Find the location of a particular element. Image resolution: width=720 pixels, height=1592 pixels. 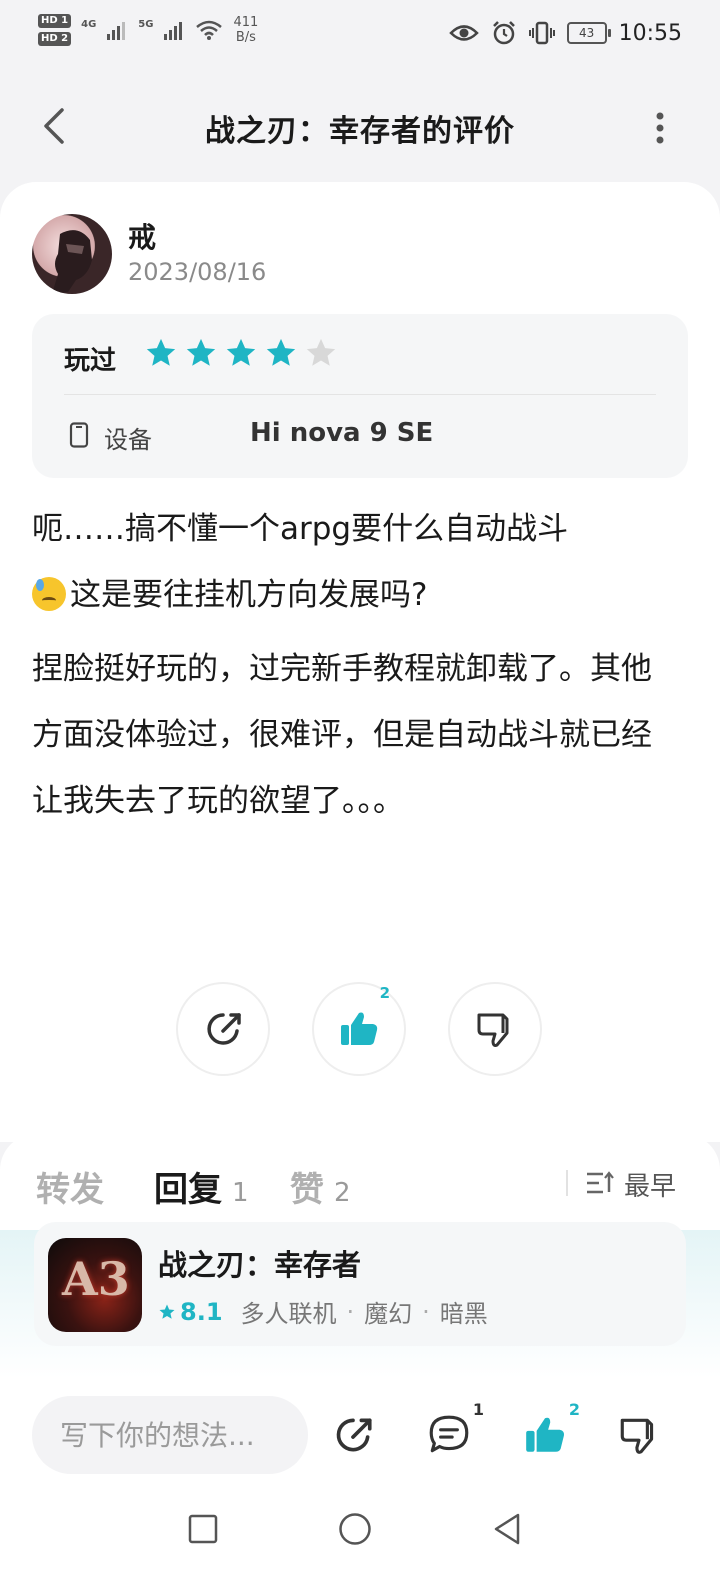

page-header: 战之刃：幸存者的评价 is located at coordinates (360, 126).